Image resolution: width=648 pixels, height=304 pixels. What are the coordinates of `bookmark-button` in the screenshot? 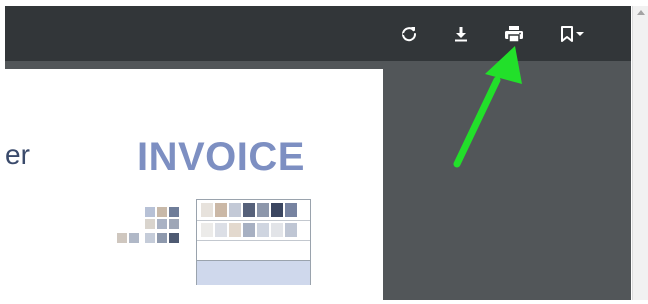 It's located at (572, 34).